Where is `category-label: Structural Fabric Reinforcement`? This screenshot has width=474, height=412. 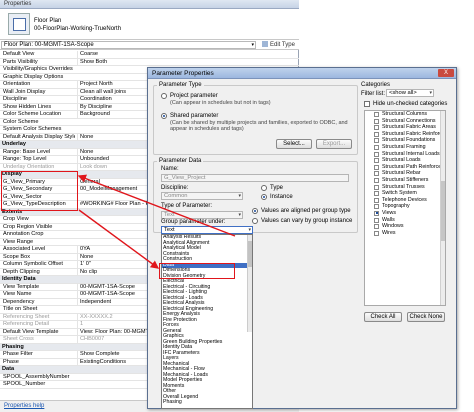 category-label: Structural Fabric Reinforcement is located at coordinates (413, 133).